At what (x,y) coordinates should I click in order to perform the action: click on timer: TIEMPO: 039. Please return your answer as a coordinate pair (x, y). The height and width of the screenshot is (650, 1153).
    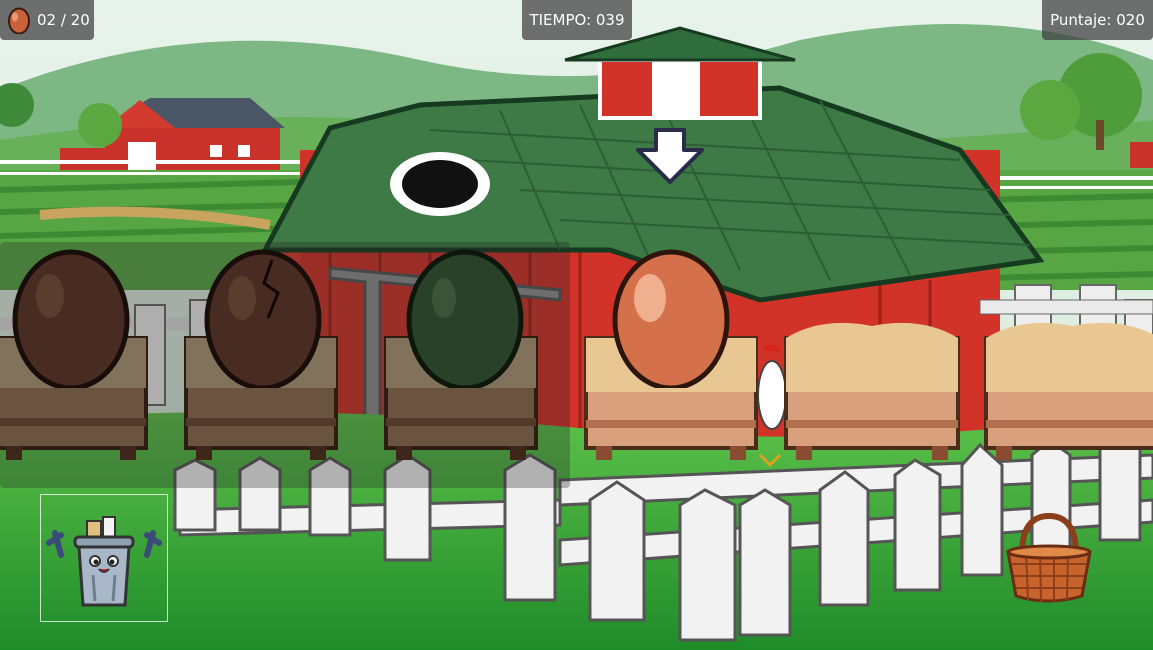
    Looking at the image, I should click on (577, 20).